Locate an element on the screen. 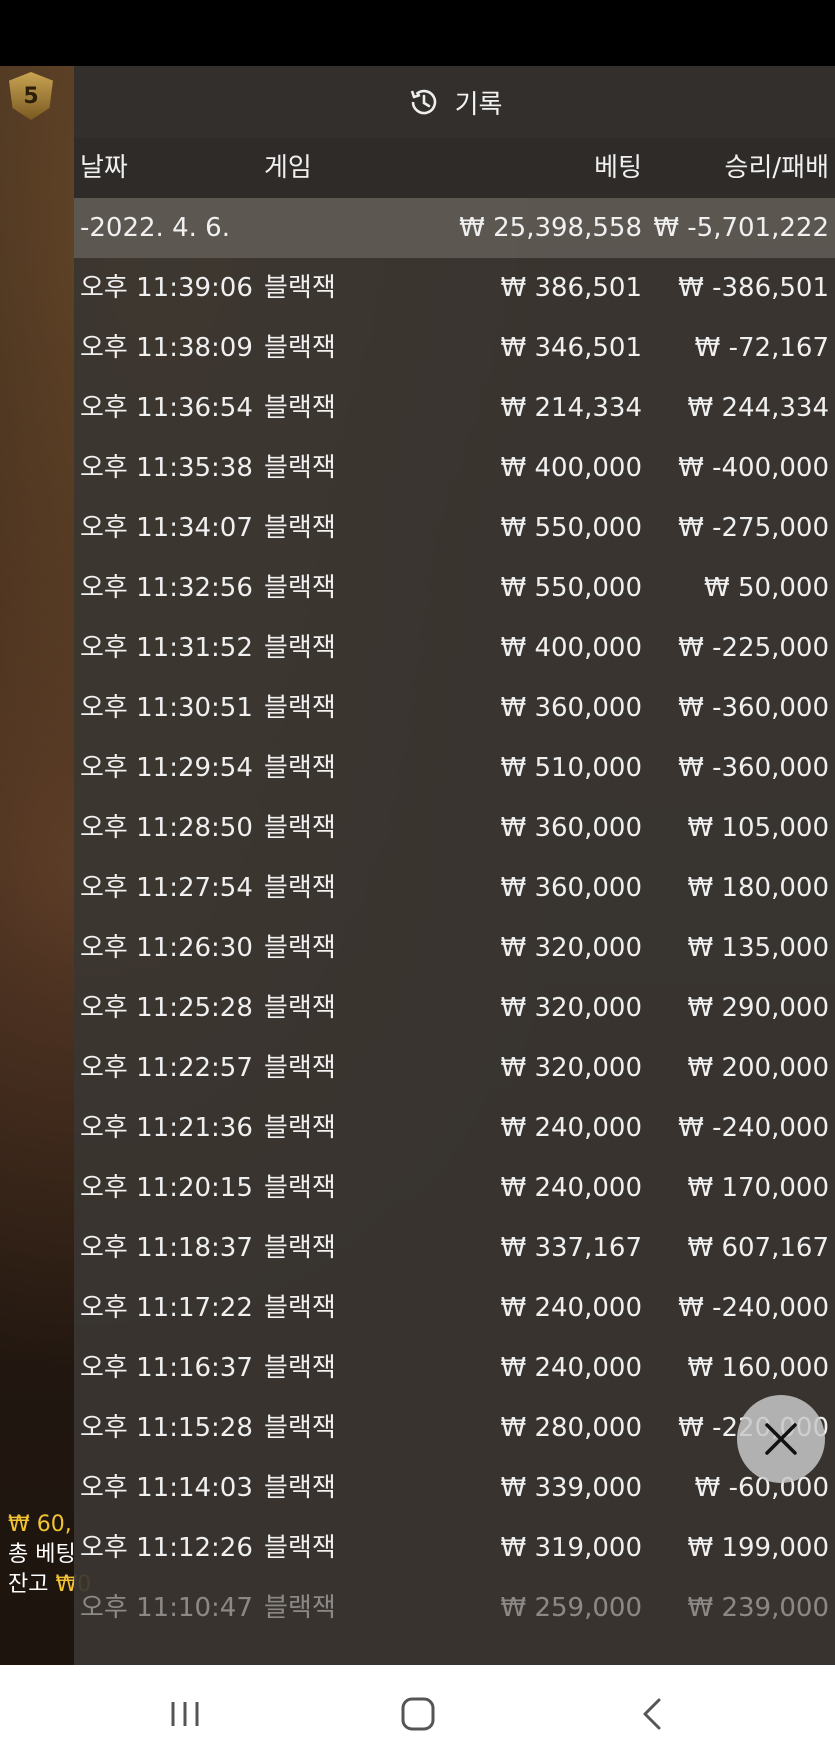 The height and width of the screenshot is (1763, 835). panel-header: 기록 is located at coordinates (454, 102).